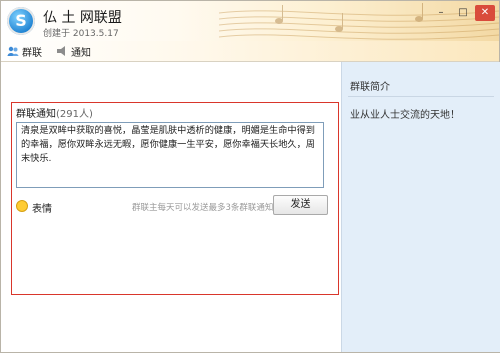 This screenshot has width=500, height=353. What do you see at coordinates (370, 87) in the screenshot?
I see `group-intro-title: 群联简介` at bounding box center [370, 87].